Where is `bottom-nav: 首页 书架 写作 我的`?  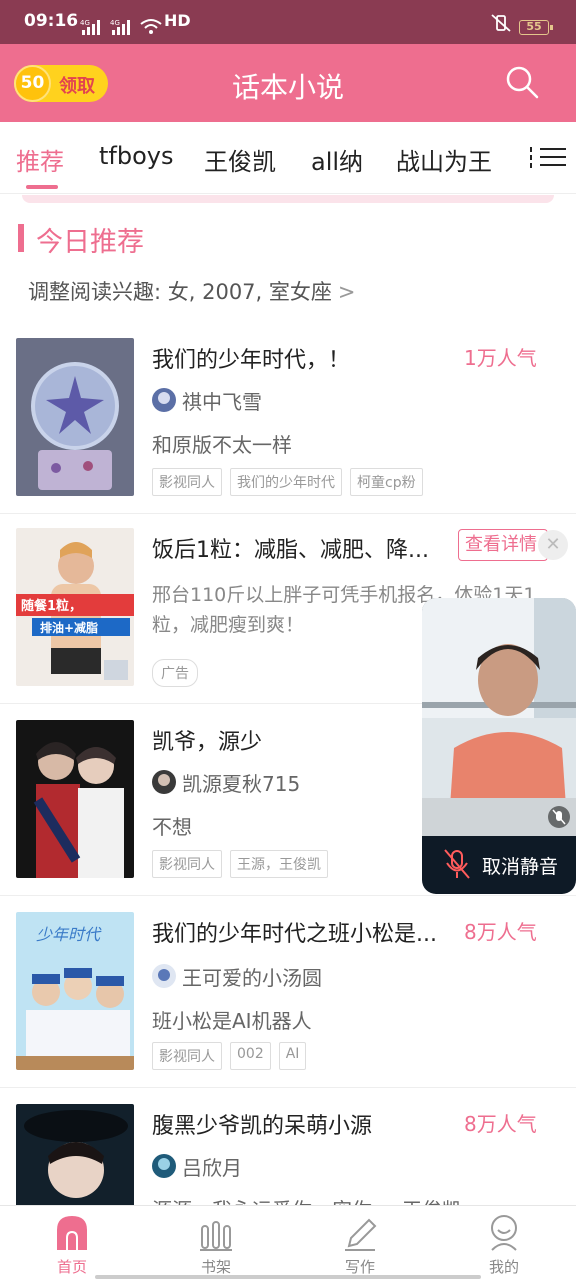 bottom-nav: 首页 书架 写作 我的 is located at coordinates (288, 1242).